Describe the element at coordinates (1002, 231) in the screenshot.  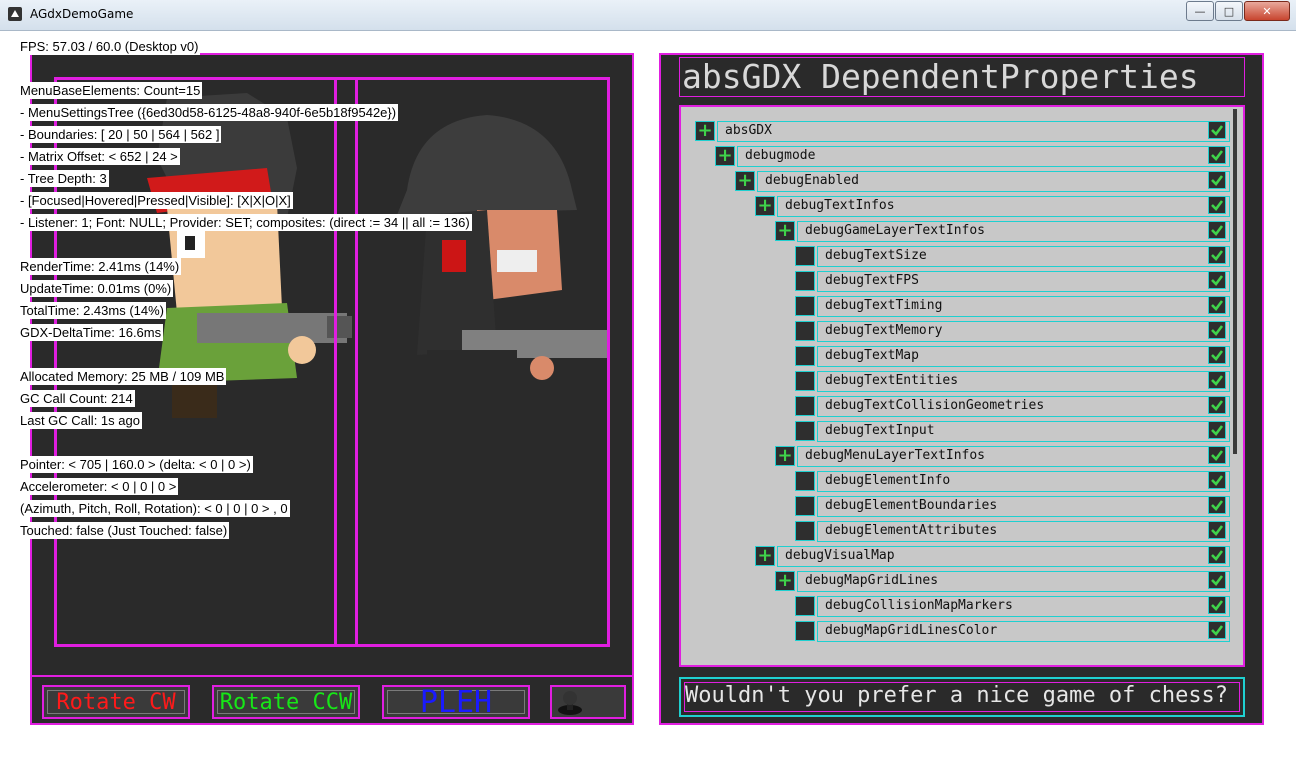
I see `tree-node: + debugGameLayerTextInfos` at that location.